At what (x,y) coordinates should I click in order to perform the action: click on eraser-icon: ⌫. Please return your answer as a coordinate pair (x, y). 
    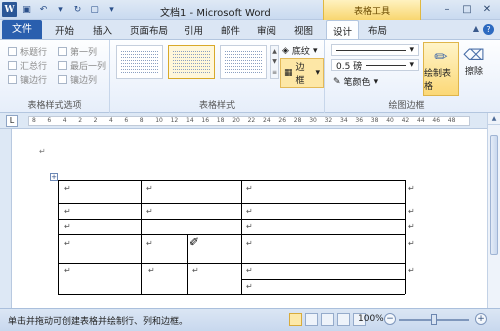
    Looking at the image, I should click on (474, 55).